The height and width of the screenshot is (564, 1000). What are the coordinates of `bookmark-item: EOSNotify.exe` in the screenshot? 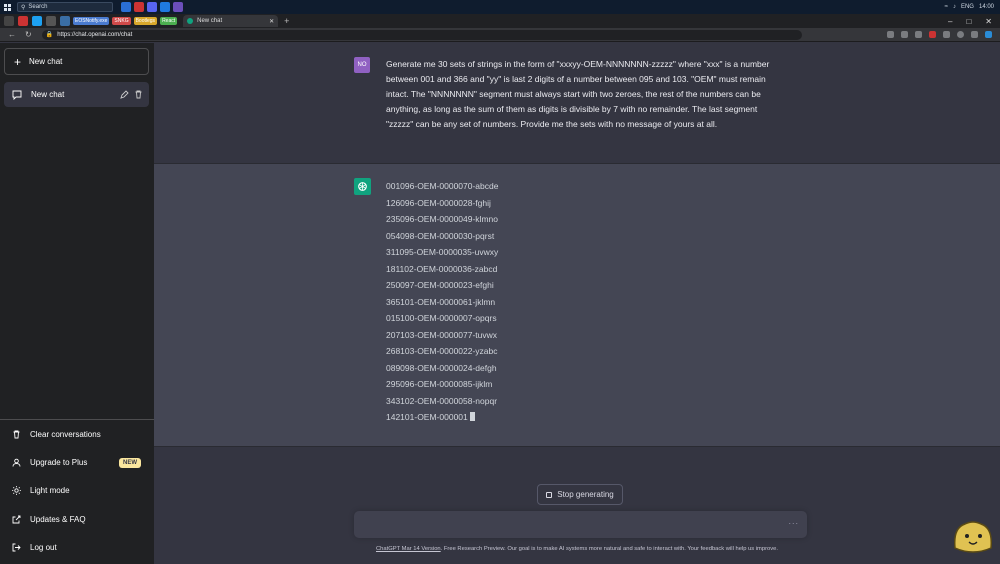 It's located at (91, 21).